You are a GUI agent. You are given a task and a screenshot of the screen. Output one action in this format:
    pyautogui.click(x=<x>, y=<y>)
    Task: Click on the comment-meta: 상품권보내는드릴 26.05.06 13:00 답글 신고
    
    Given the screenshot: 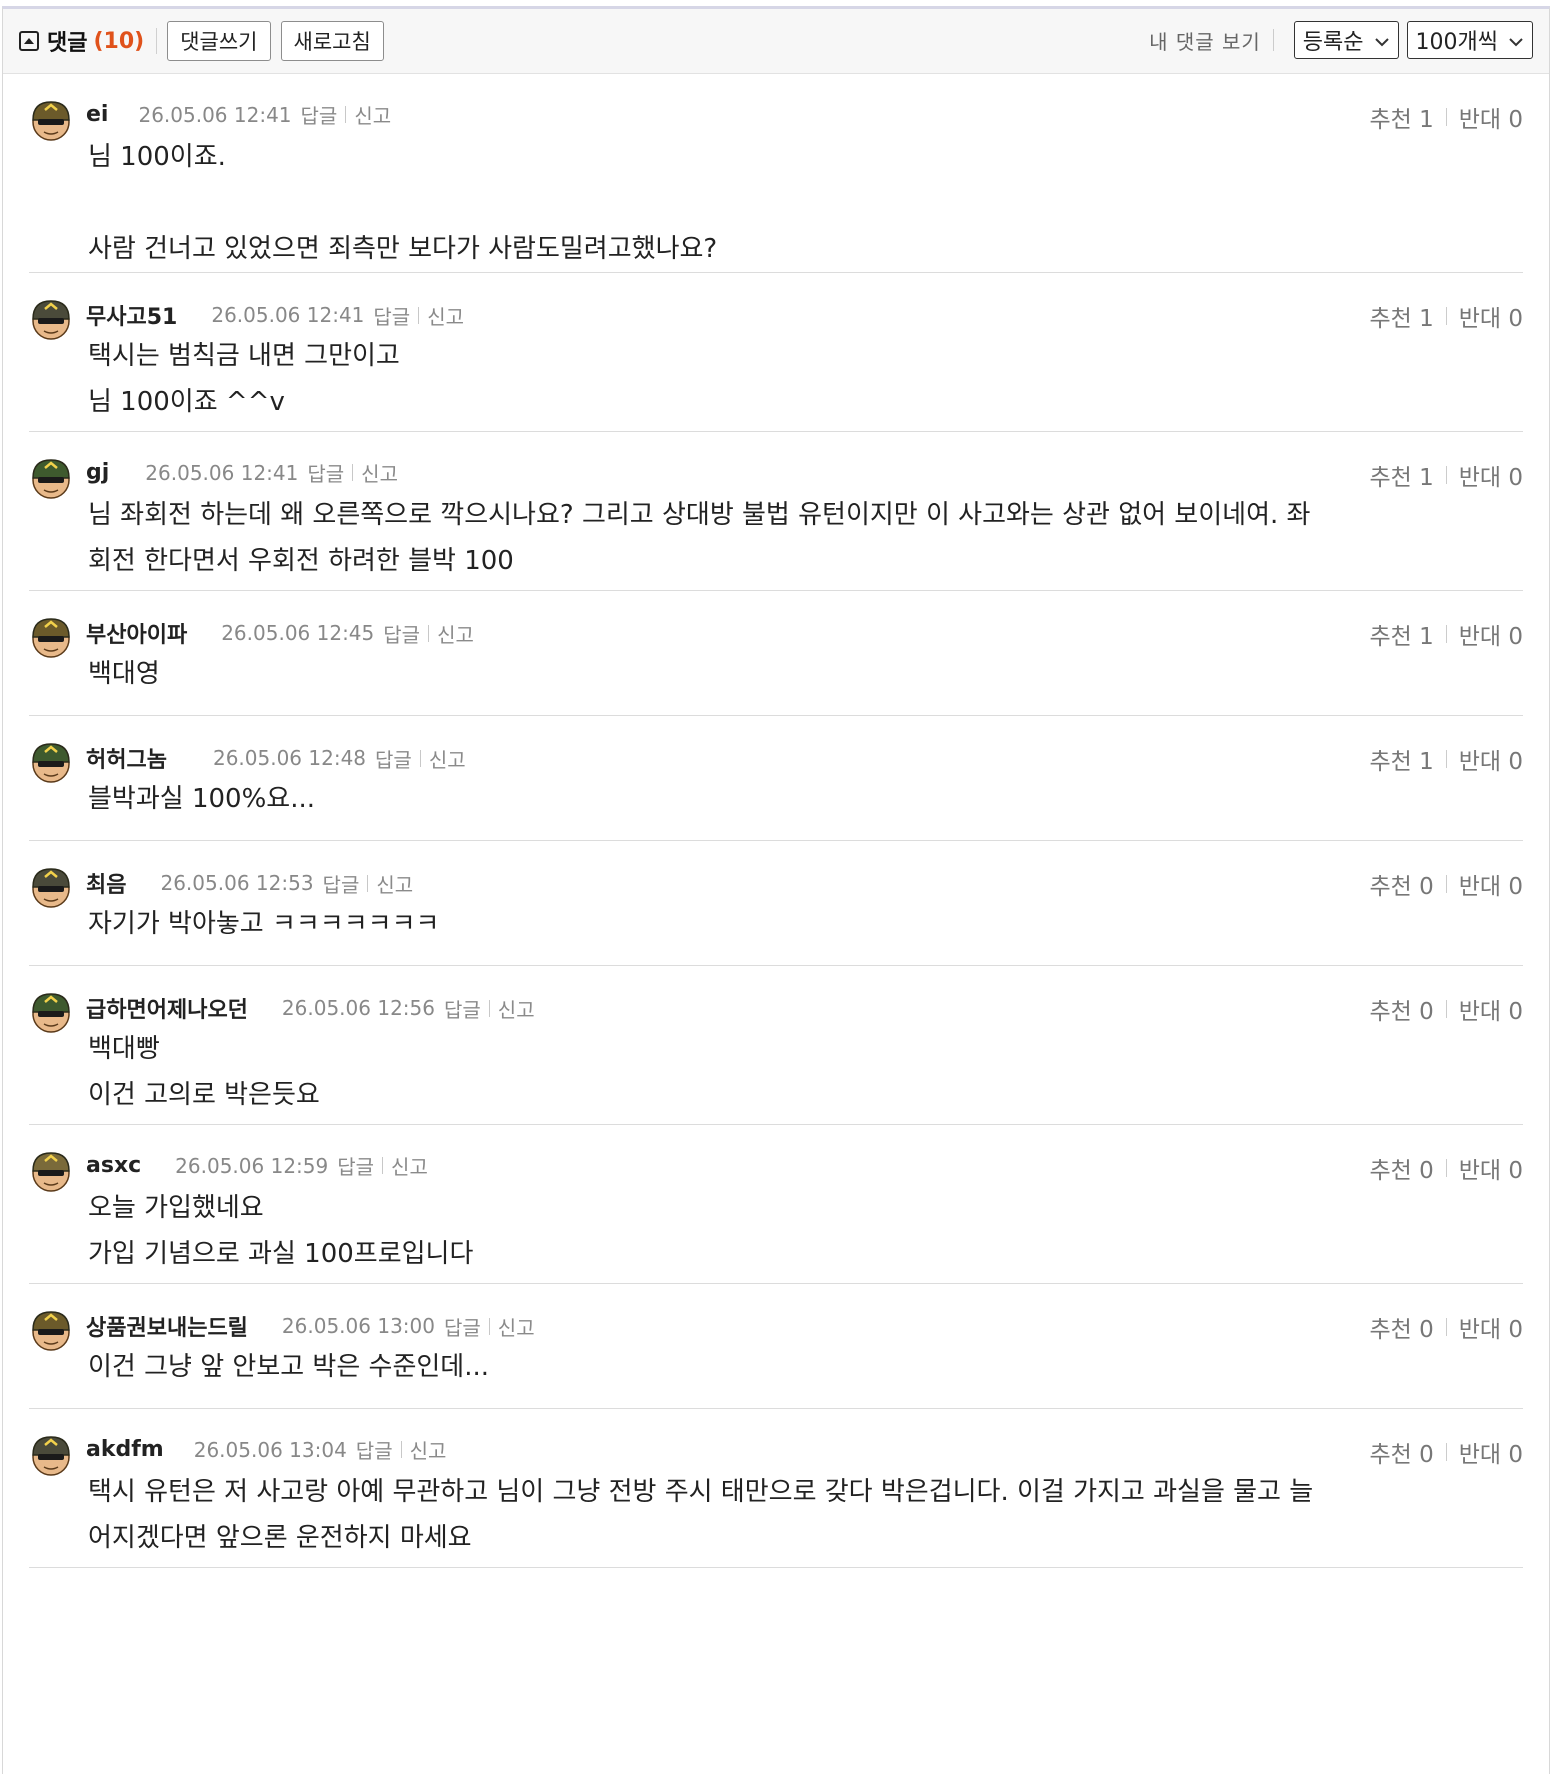 What is the action you would take?
    pyautogui.click(x=310, y=1326)
    